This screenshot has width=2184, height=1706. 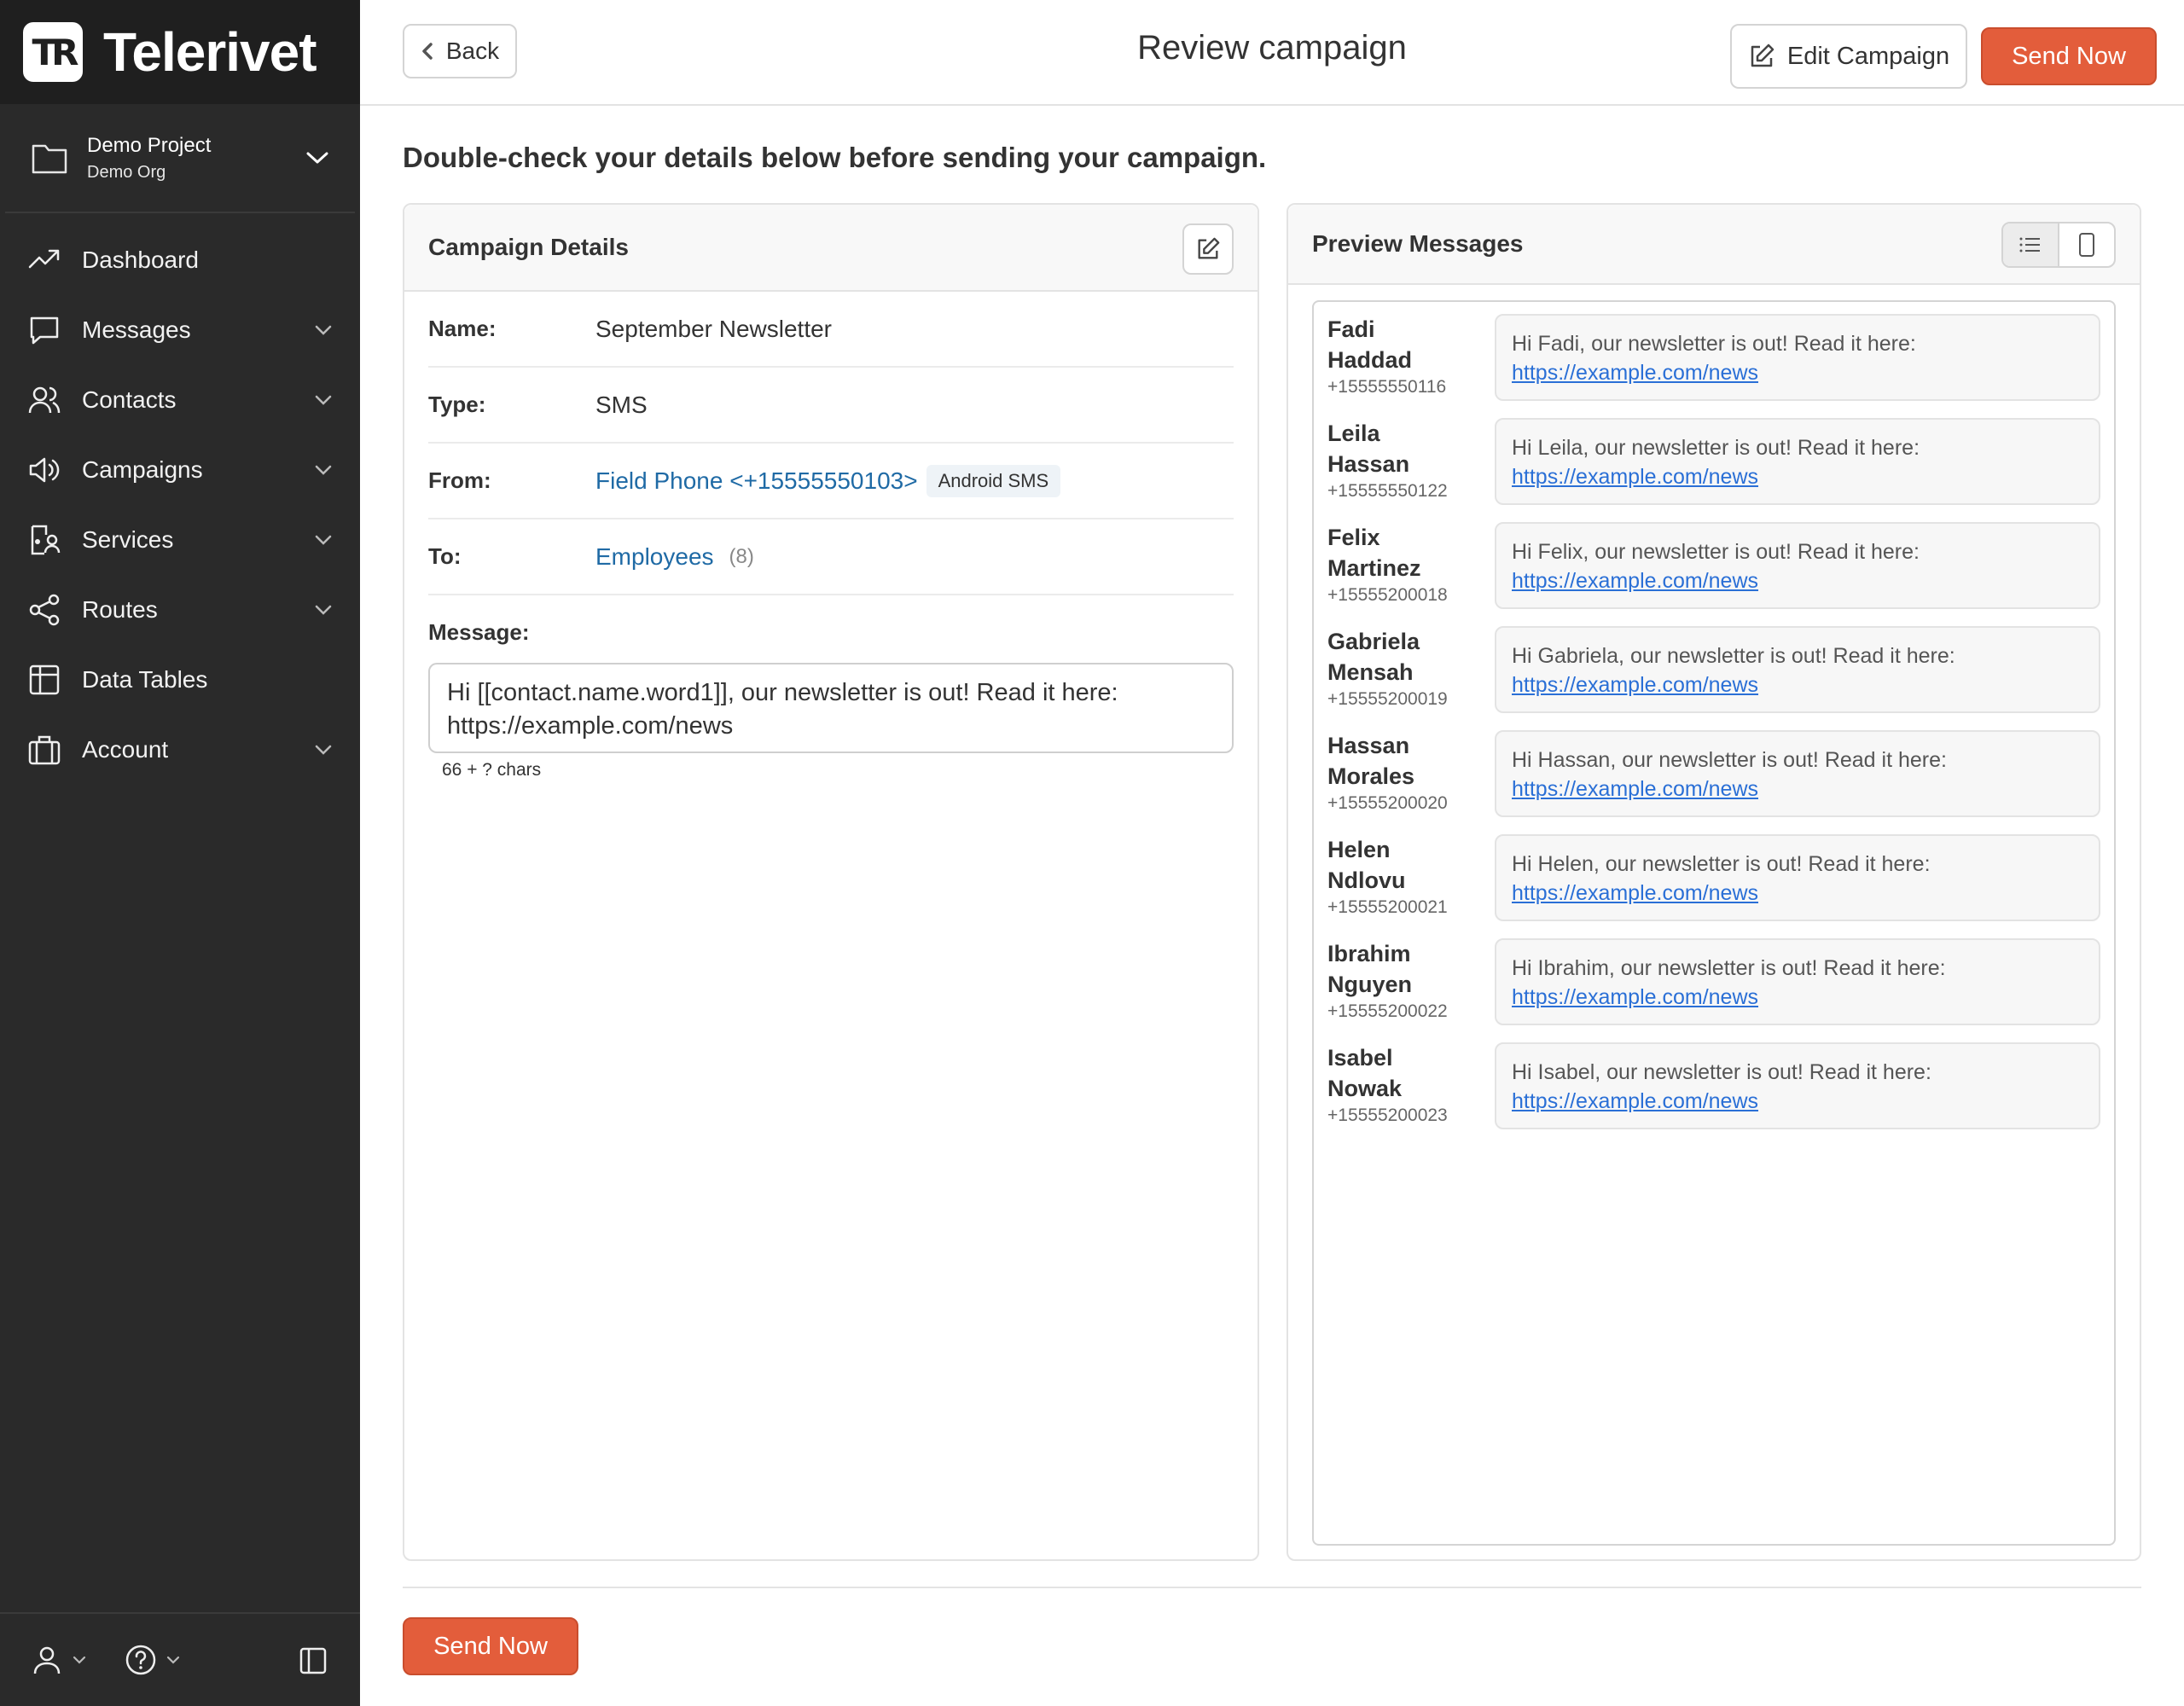 I want to click on view-toggle, so click(x=2058, y=245).